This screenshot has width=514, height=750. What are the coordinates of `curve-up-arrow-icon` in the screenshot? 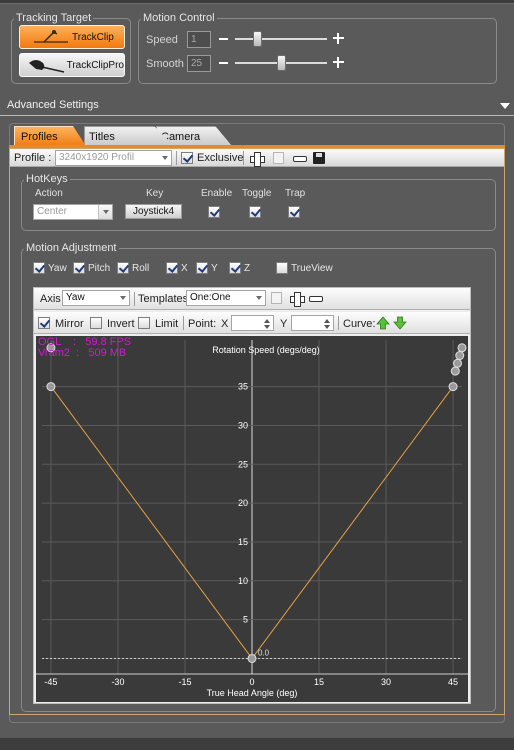 It's located at (383, 323).